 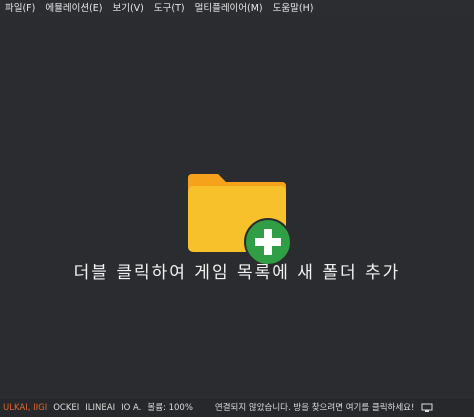 I want to click on menu-tools: 도구(T), so click(x=169, y=9).